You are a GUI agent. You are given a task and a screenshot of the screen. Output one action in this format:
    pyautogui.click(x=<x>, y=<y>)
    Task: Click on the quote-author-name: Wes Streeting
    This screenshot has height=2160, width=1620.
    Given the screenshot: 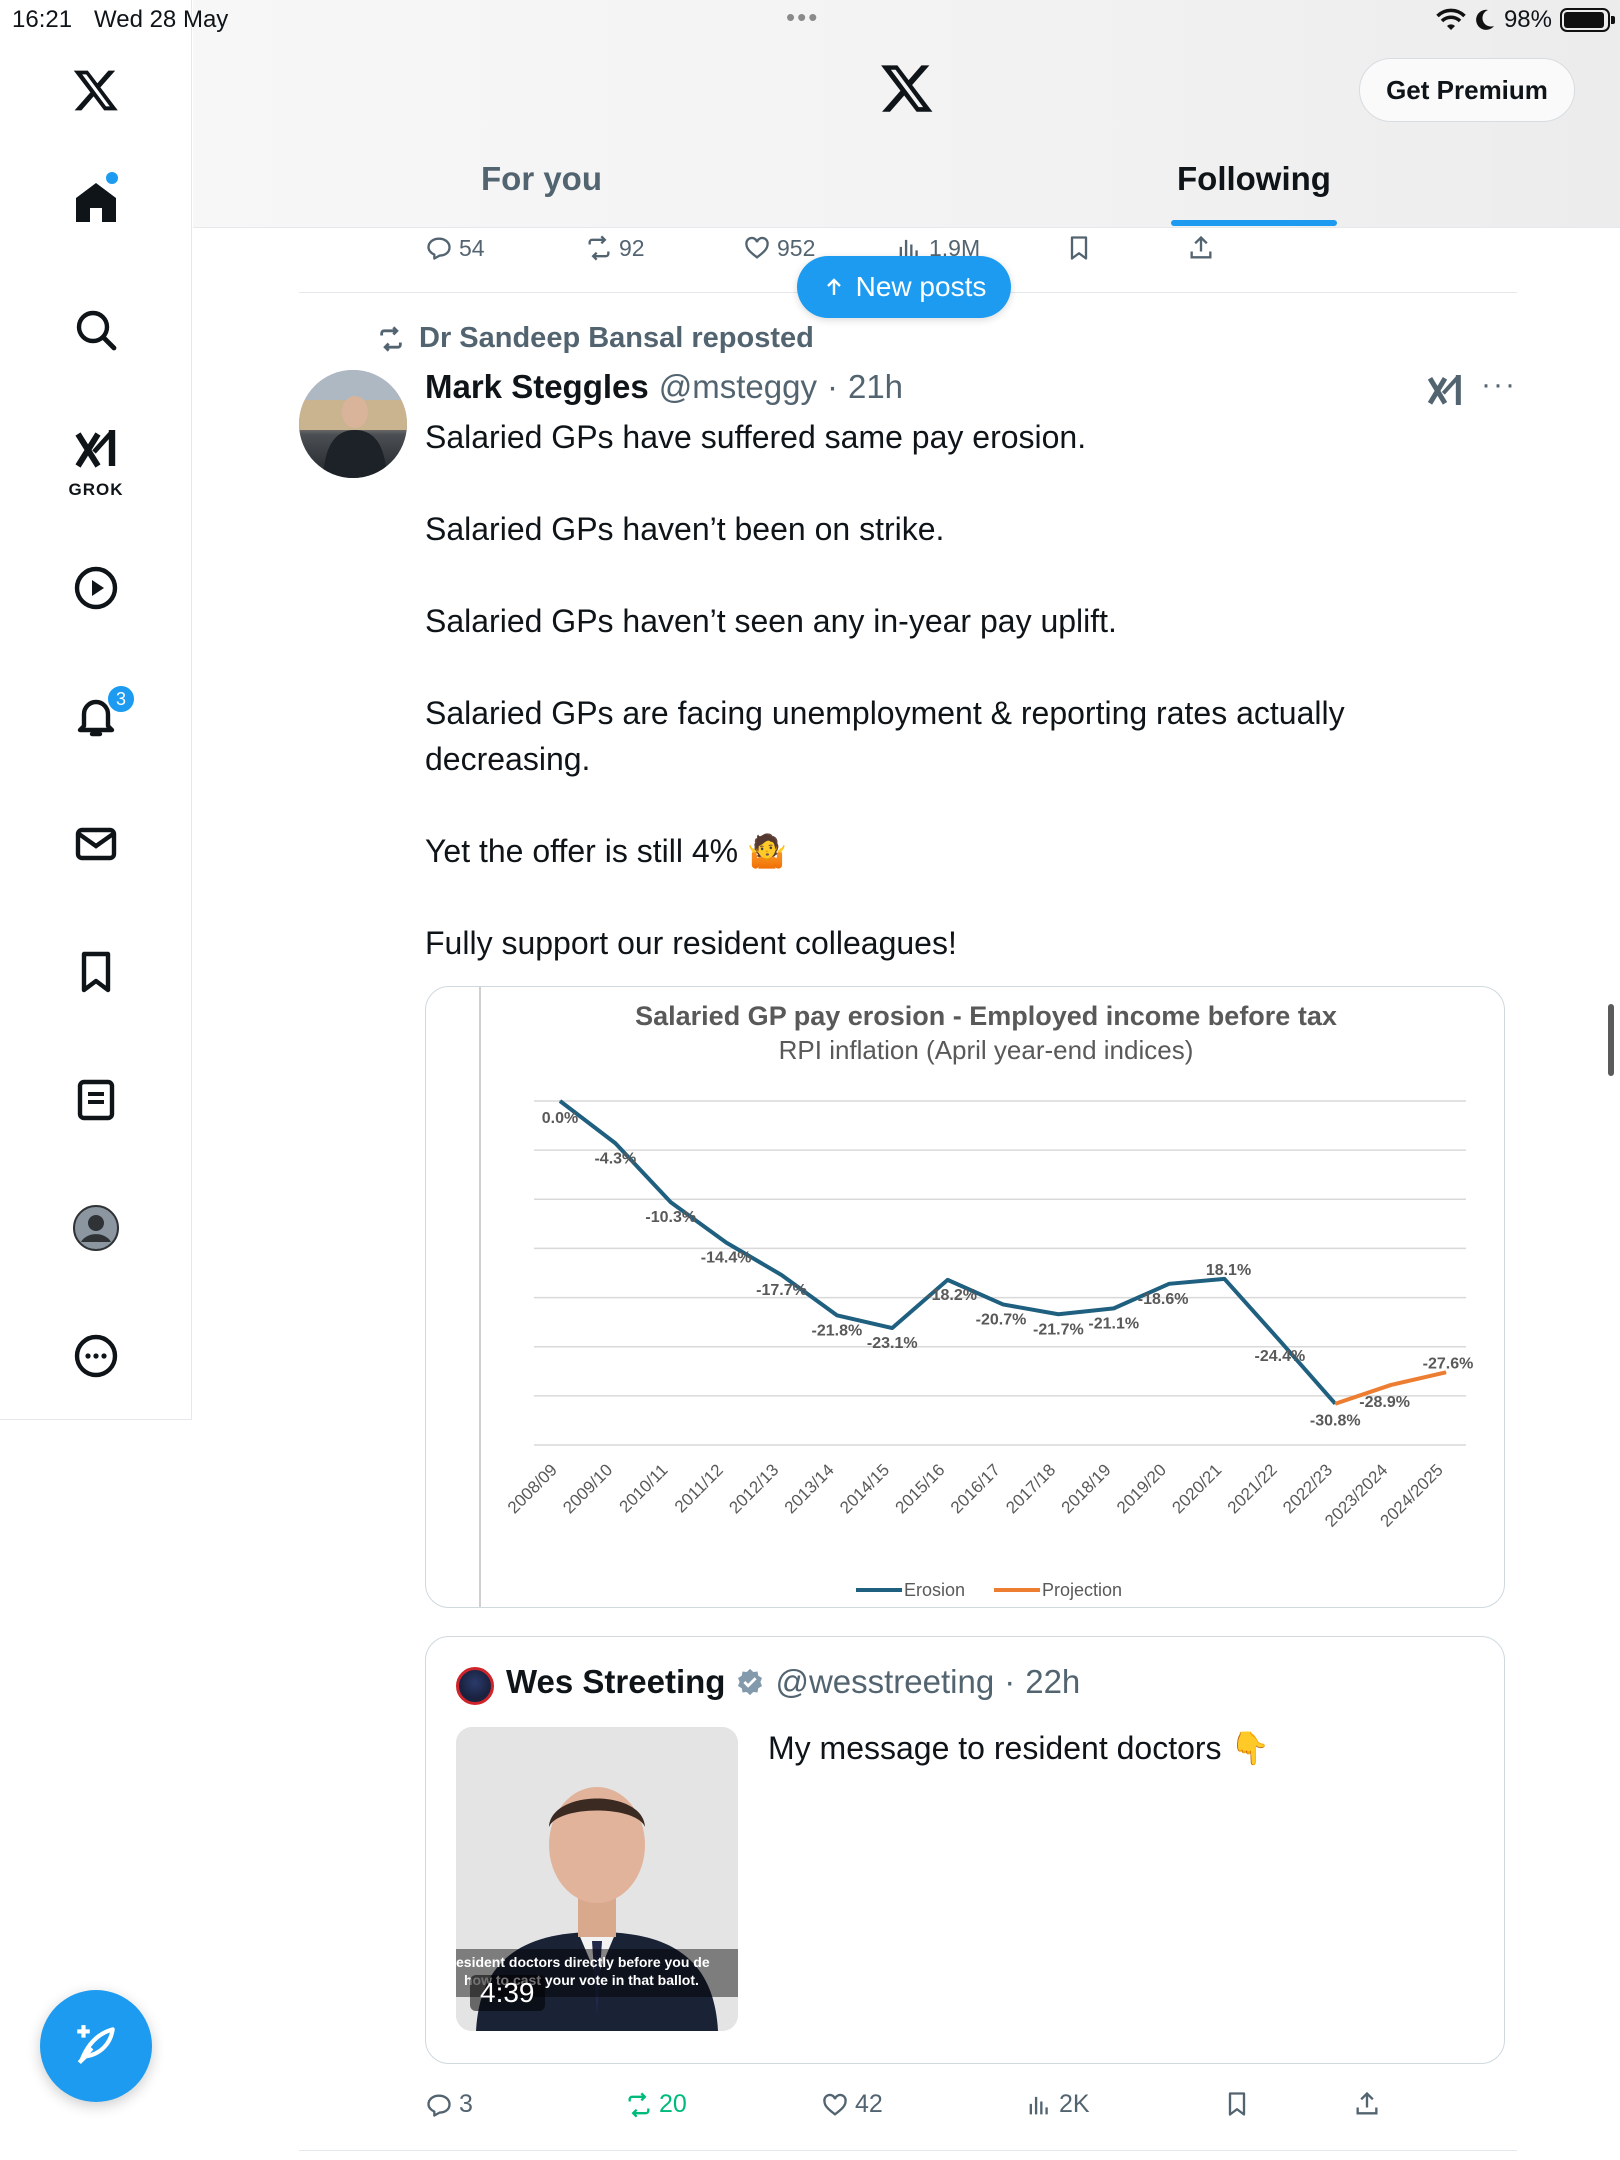 What is the action you would take?
    pyautogui.click(x=615, y=1682)
    